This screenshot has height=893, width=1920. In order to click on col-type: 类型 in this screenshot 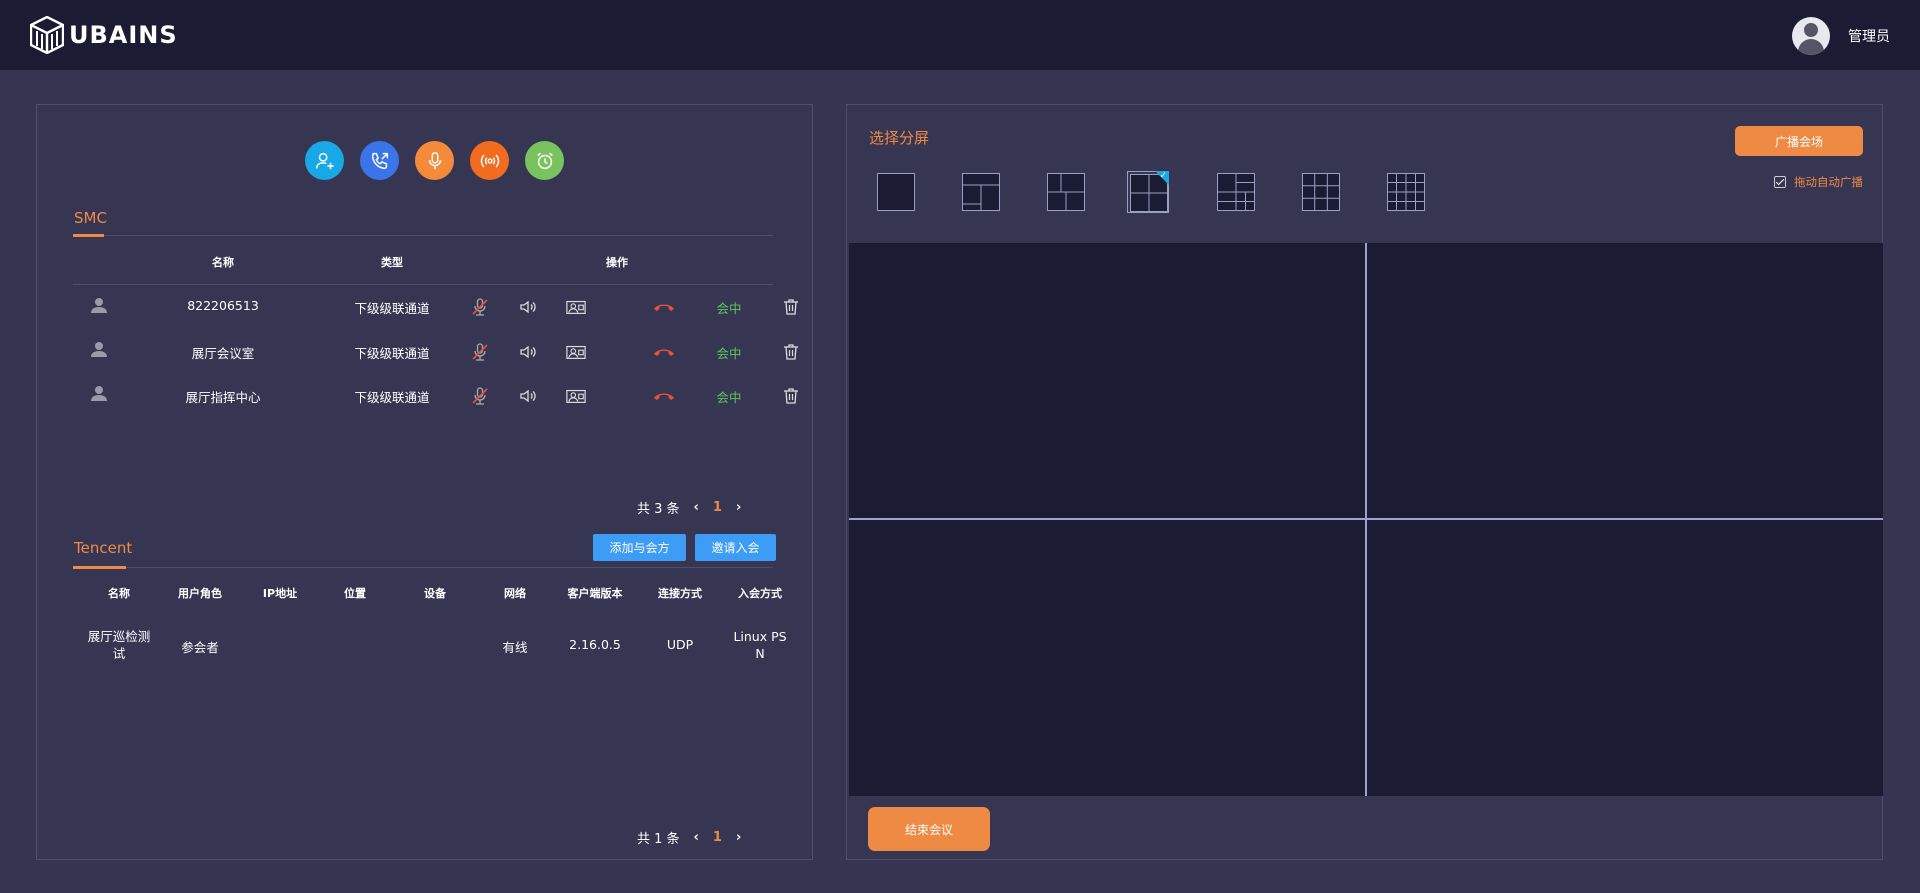, I will do `click(392, 262)`.